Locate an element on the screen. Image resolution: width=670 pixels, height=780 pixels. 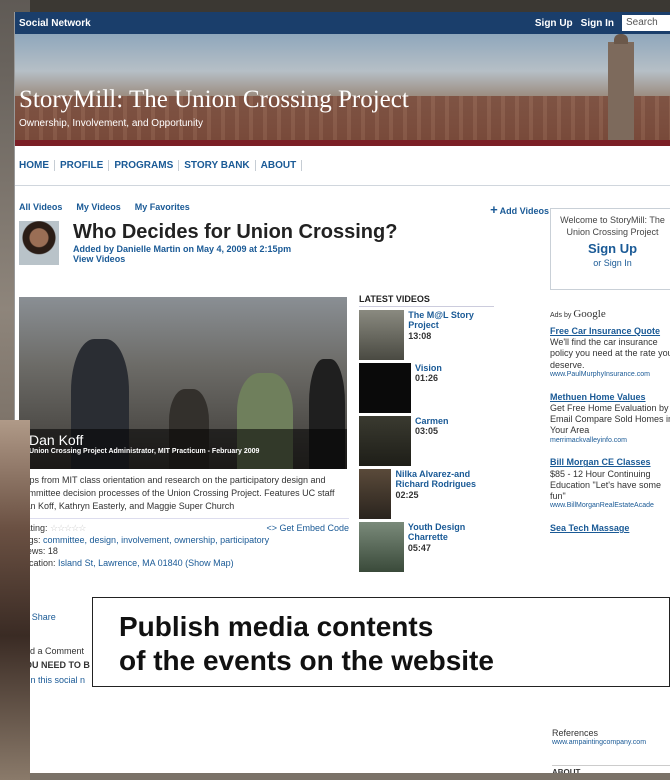
callout-line-2: of the events on the website is located at coordinates (306, 660).